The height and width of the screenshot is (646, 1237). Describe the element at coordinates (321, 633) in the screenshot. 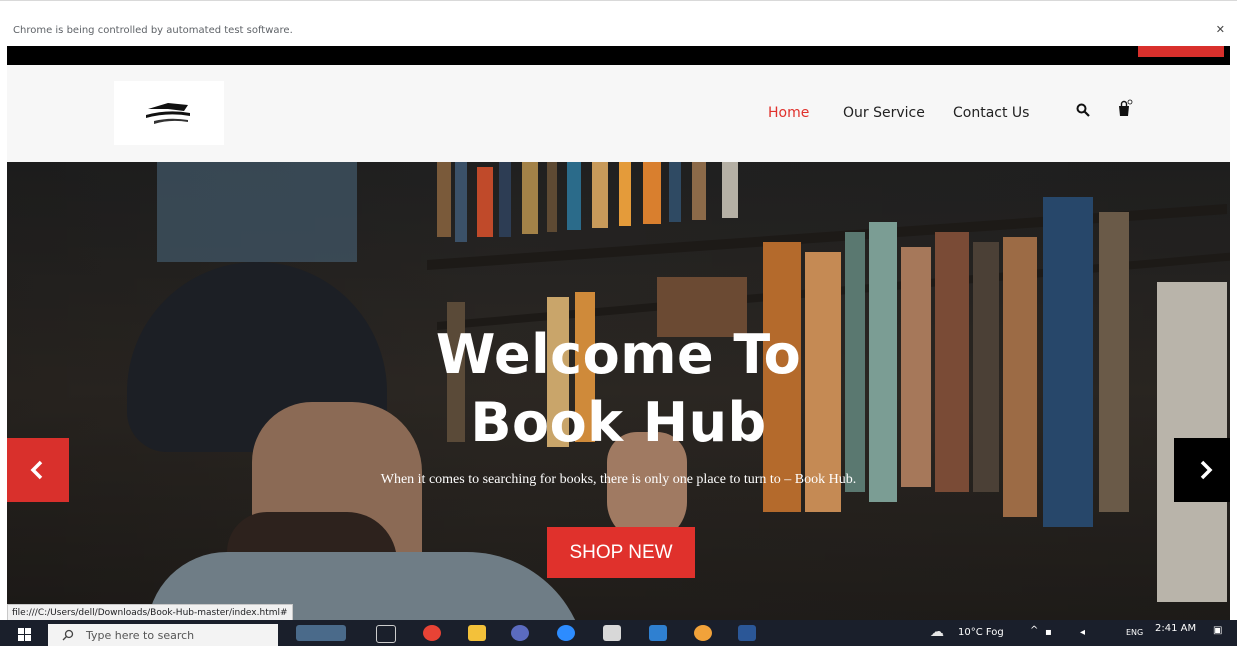

I see `weather-widget-icon` at that location.